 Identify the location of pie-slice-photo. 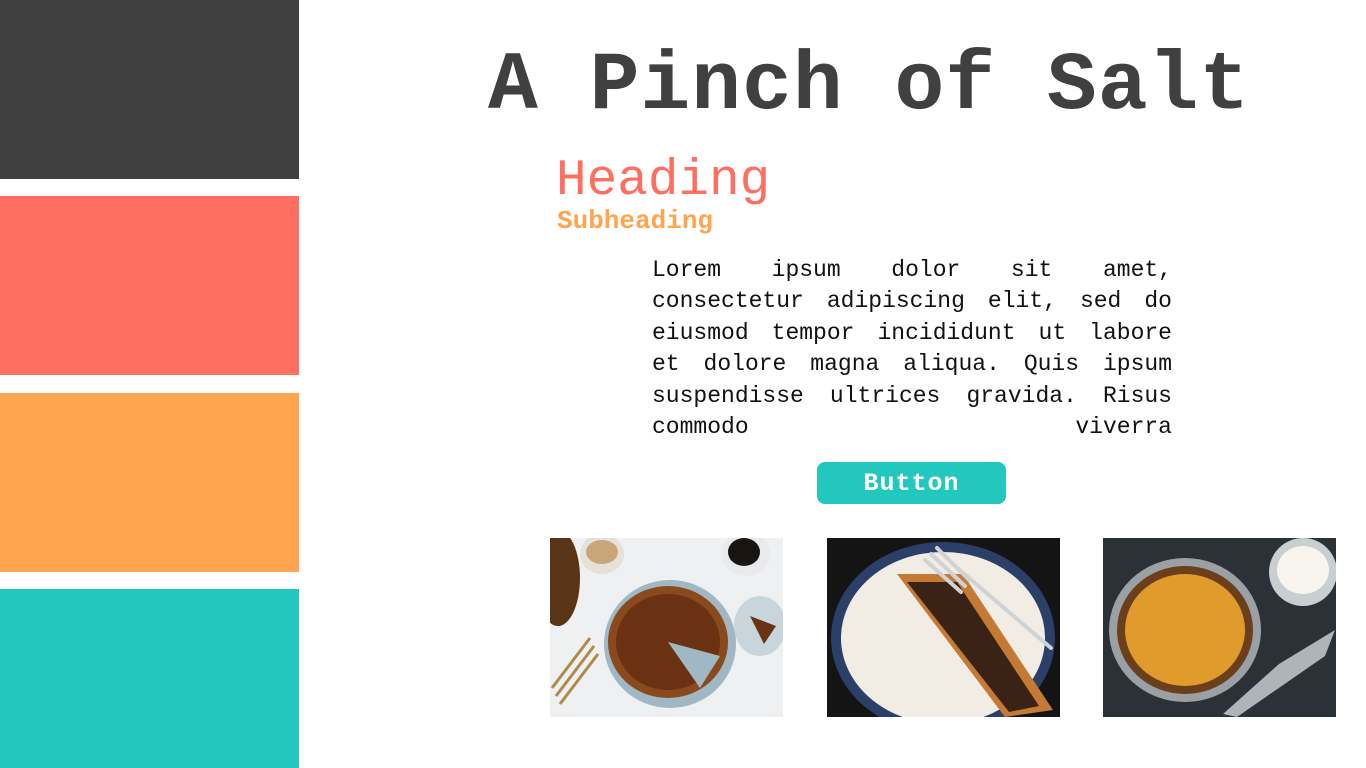
(943, 627).